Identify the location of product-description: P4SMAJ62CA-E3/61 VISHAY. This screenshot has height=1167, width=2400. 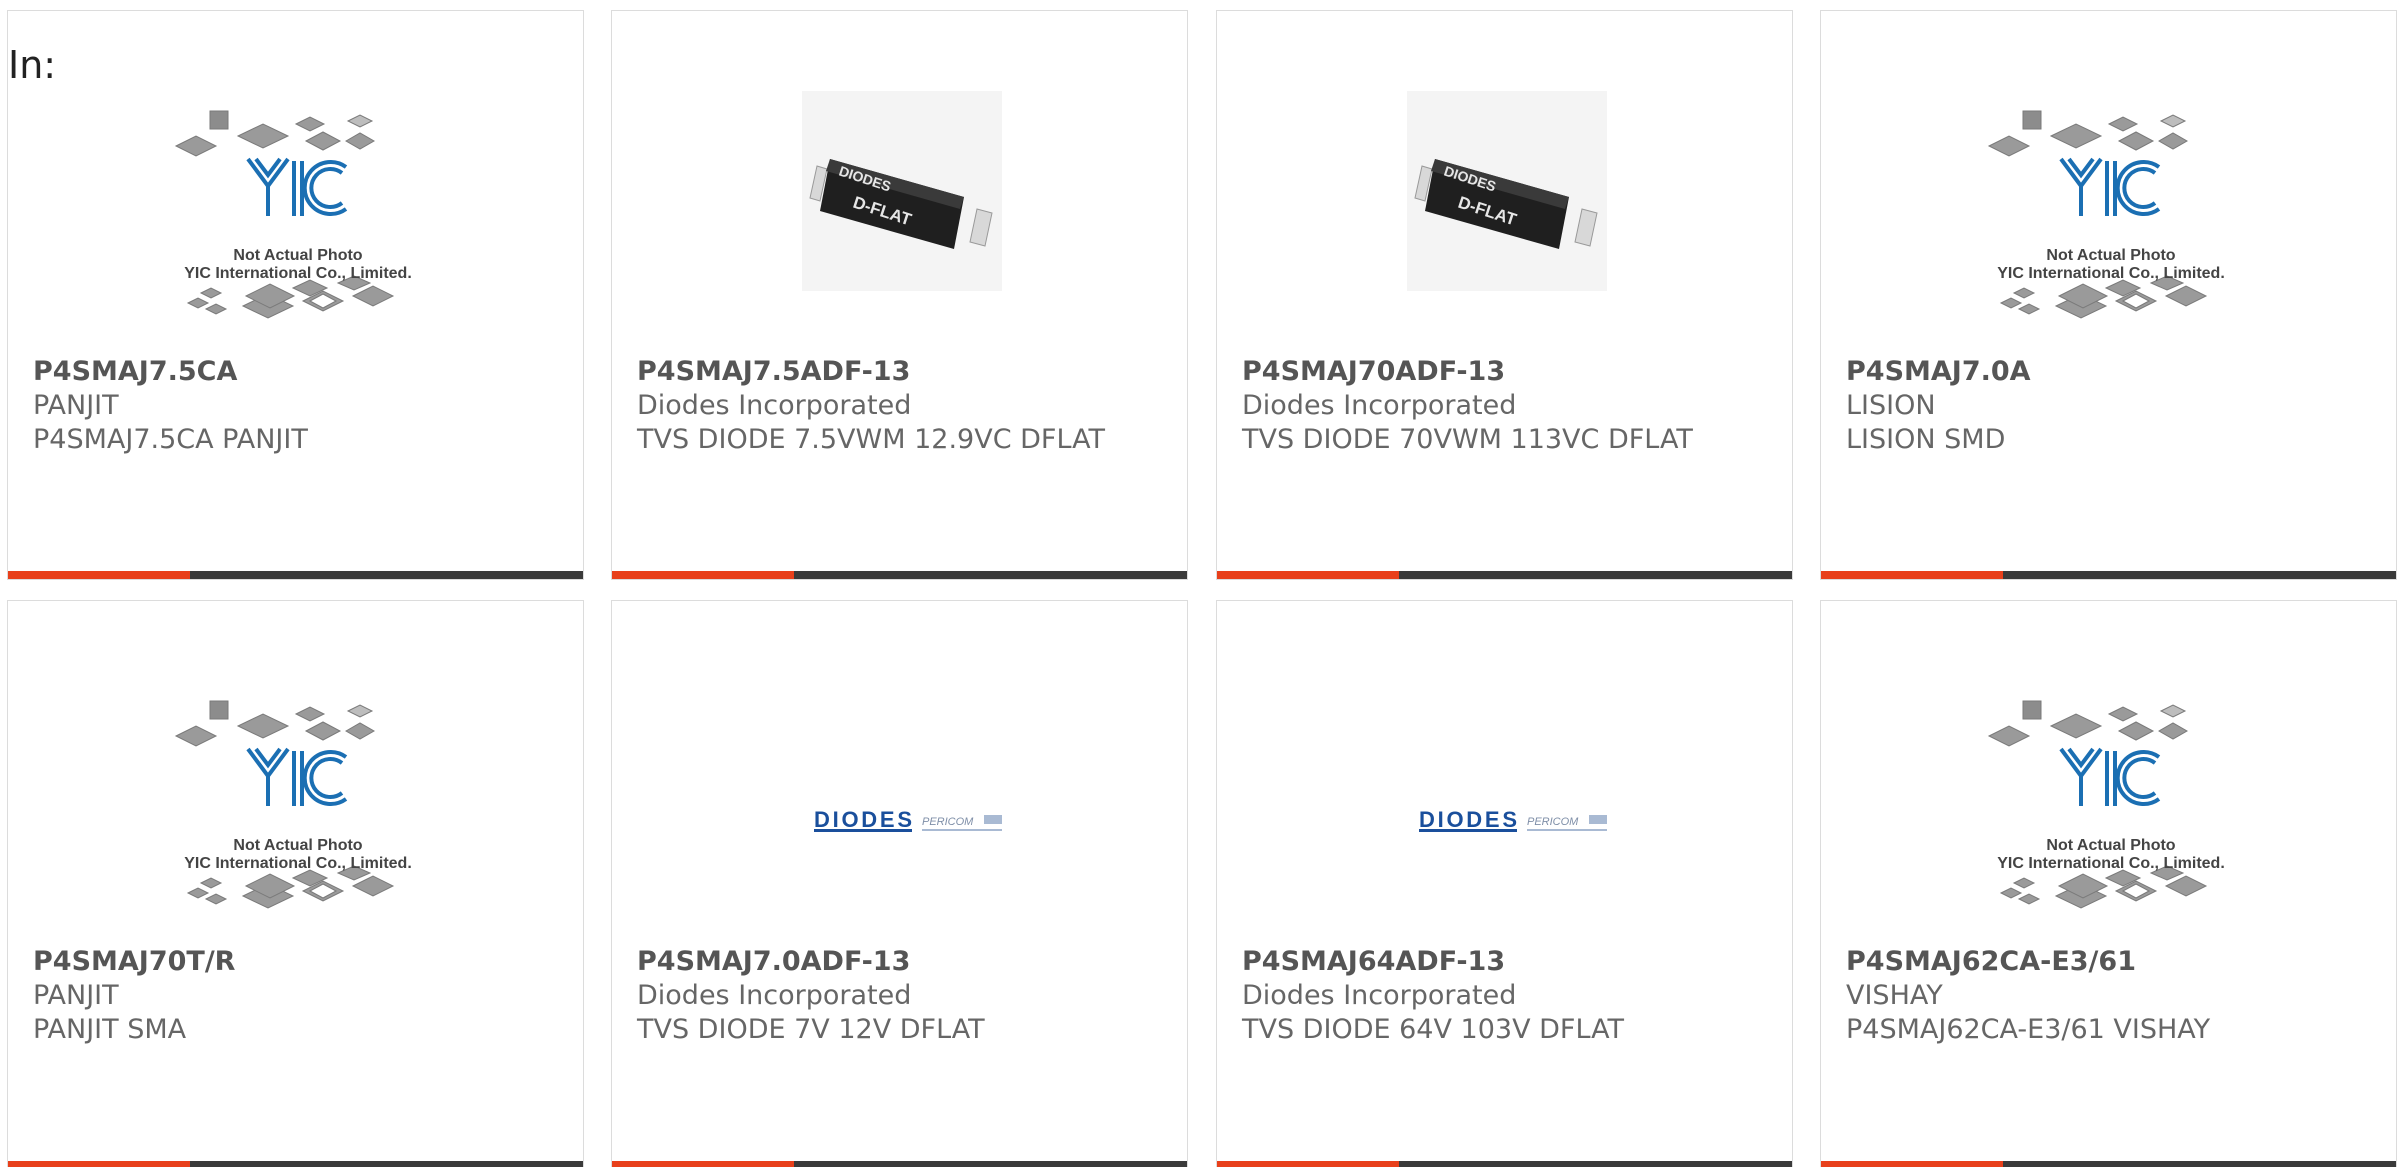
(2028, 1029).